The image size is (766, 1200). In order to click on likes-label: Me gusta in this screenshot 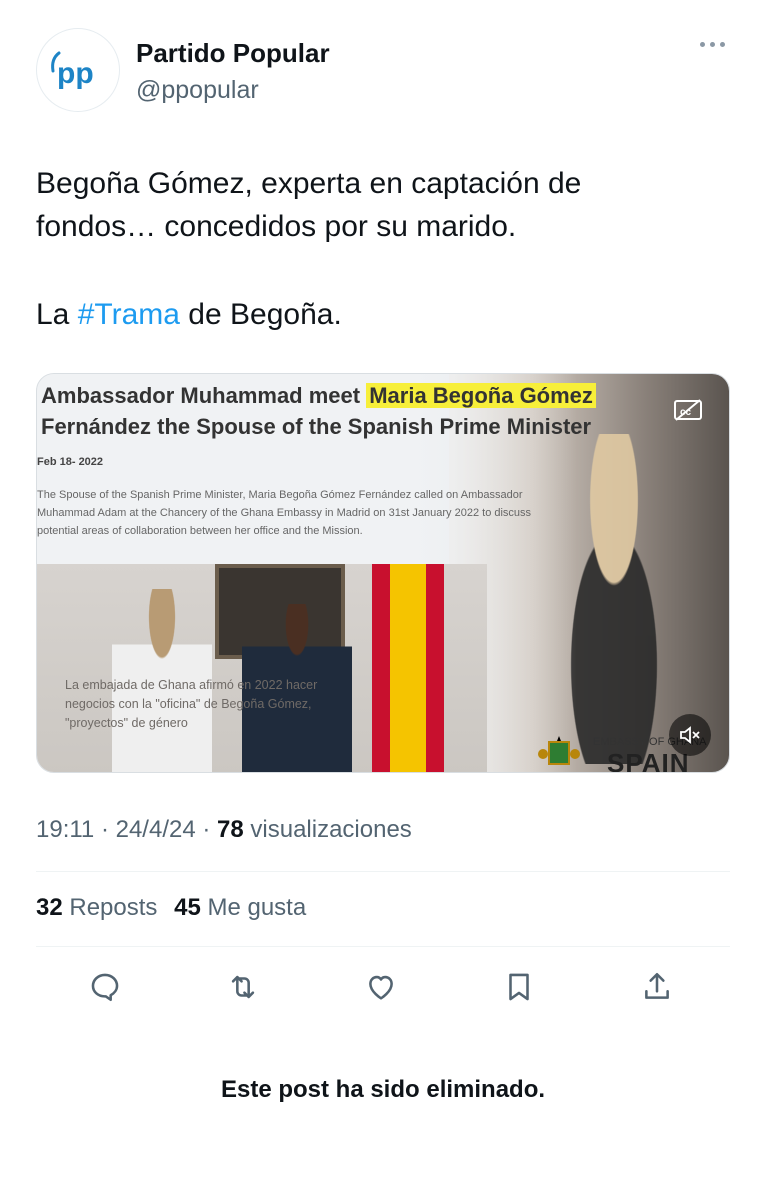, I will do `click(253, 907)`.